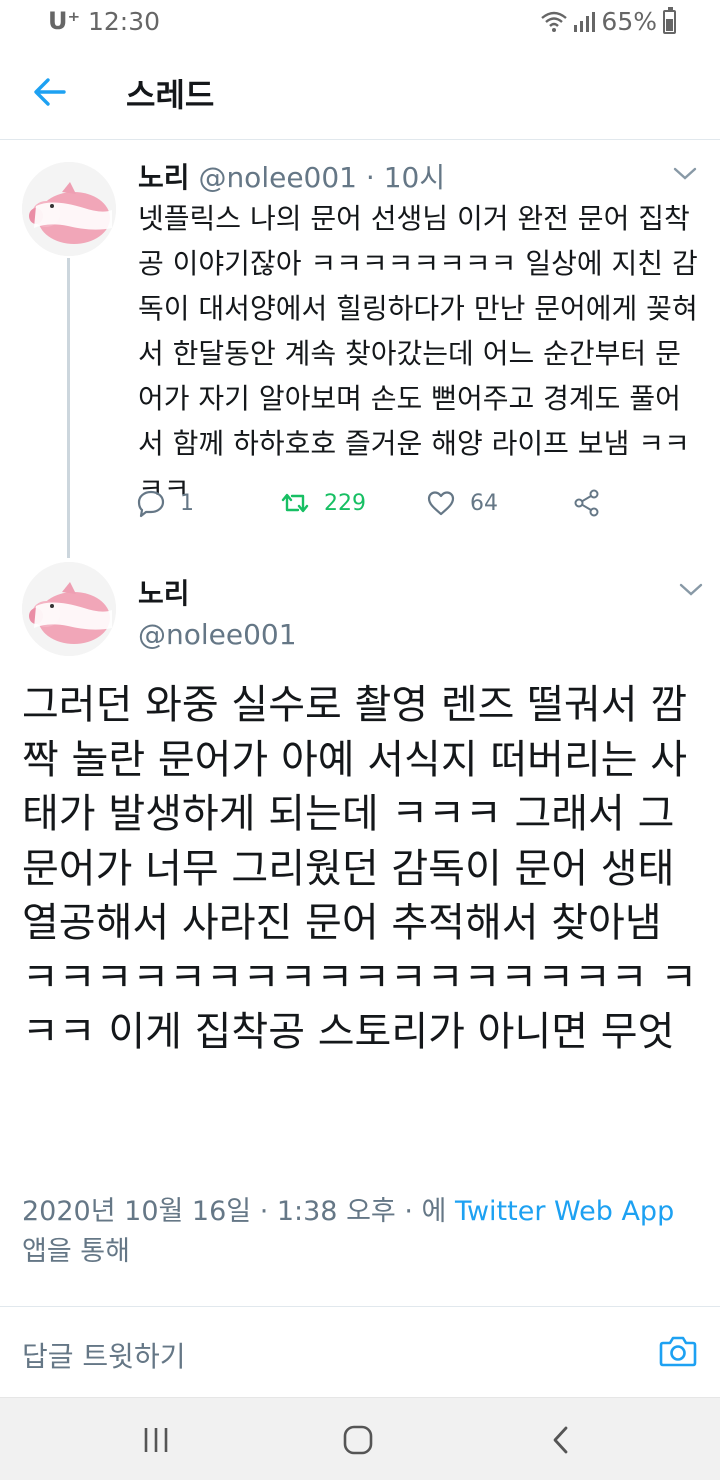  I want to click on tweet1-time: 10시, so click(414, 177).